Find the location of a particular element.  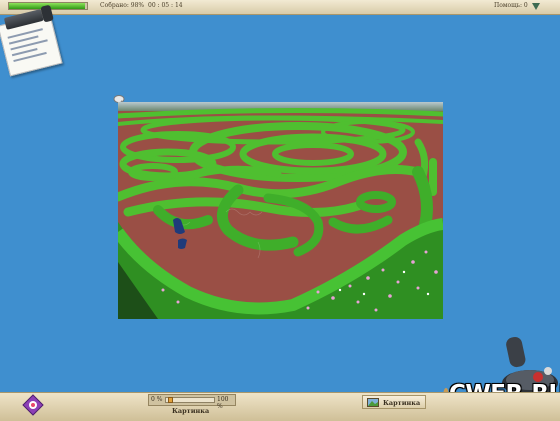

menu-arrow-icon is located at coordinates (536, 6).